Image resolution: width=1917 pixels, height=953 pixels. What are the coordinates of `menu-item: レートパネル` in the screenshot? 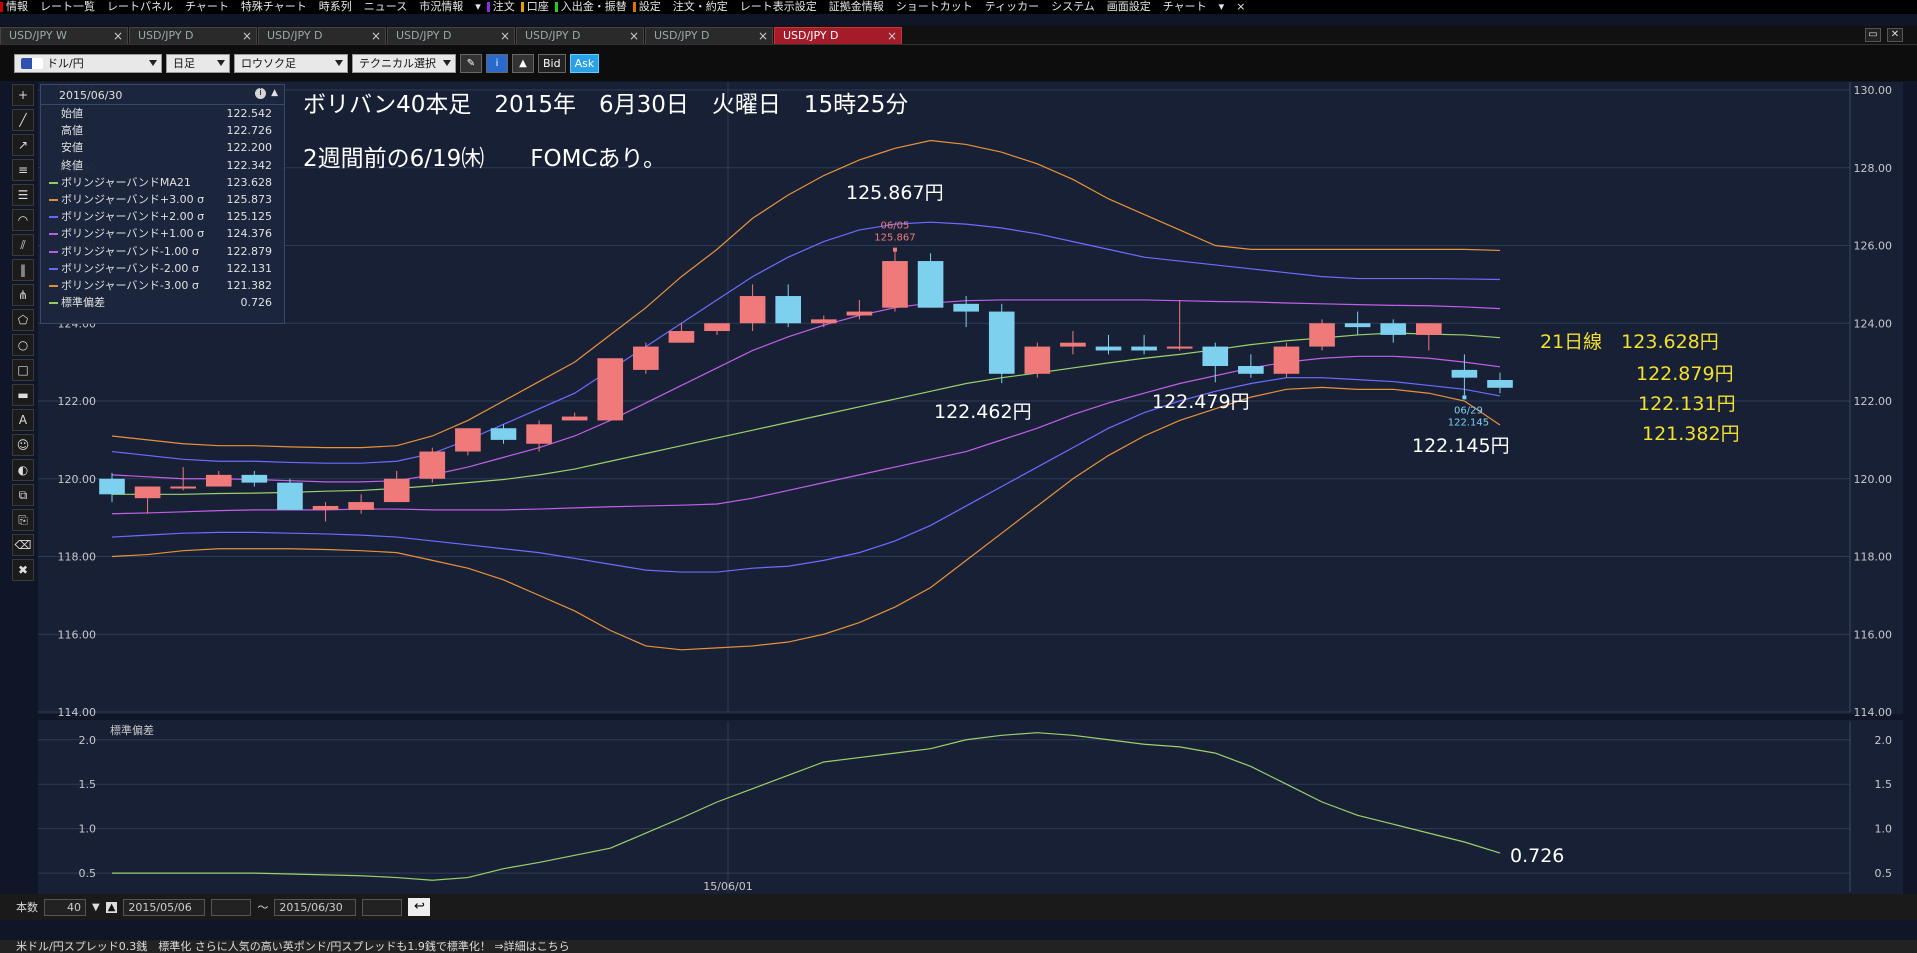 It's located at (140, 7).